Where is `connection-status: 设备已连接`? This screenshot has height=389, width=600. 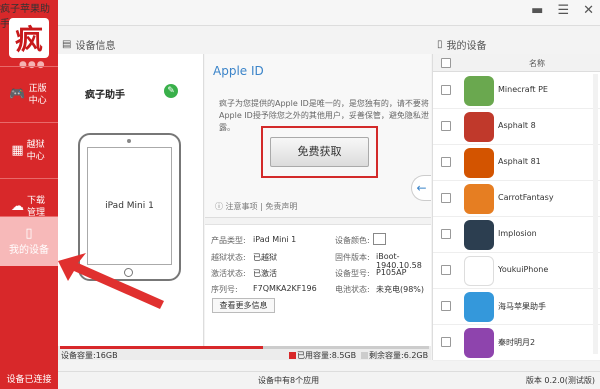
connection-status: 设备已连接 is located at coordinates (29, 380).